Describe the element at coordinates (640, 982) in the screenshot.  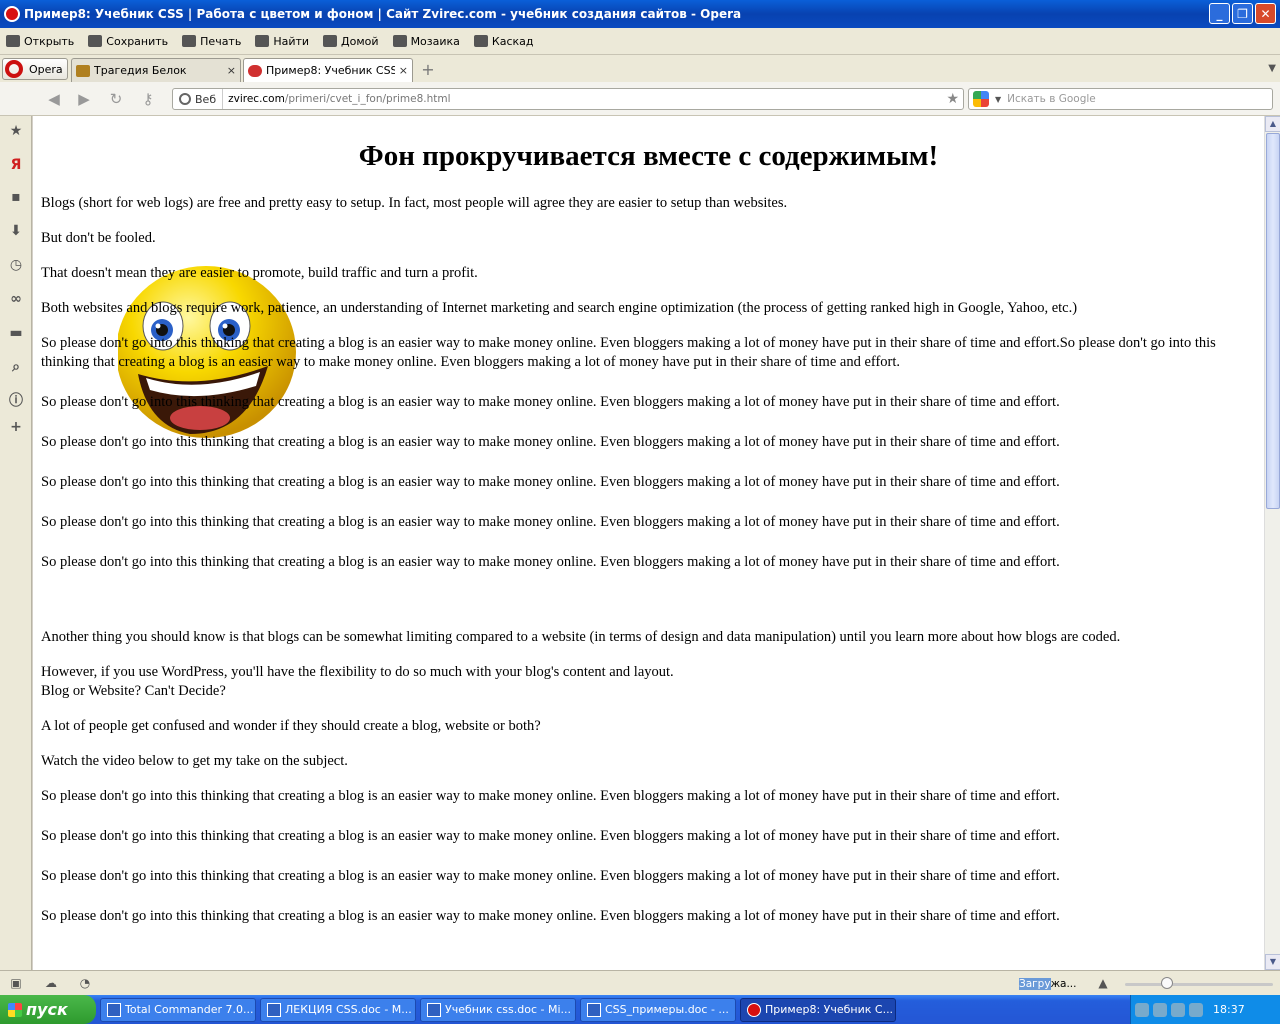
I see `status-bar: ▣ ☁ ◔ Загружа... ▲` at that location.